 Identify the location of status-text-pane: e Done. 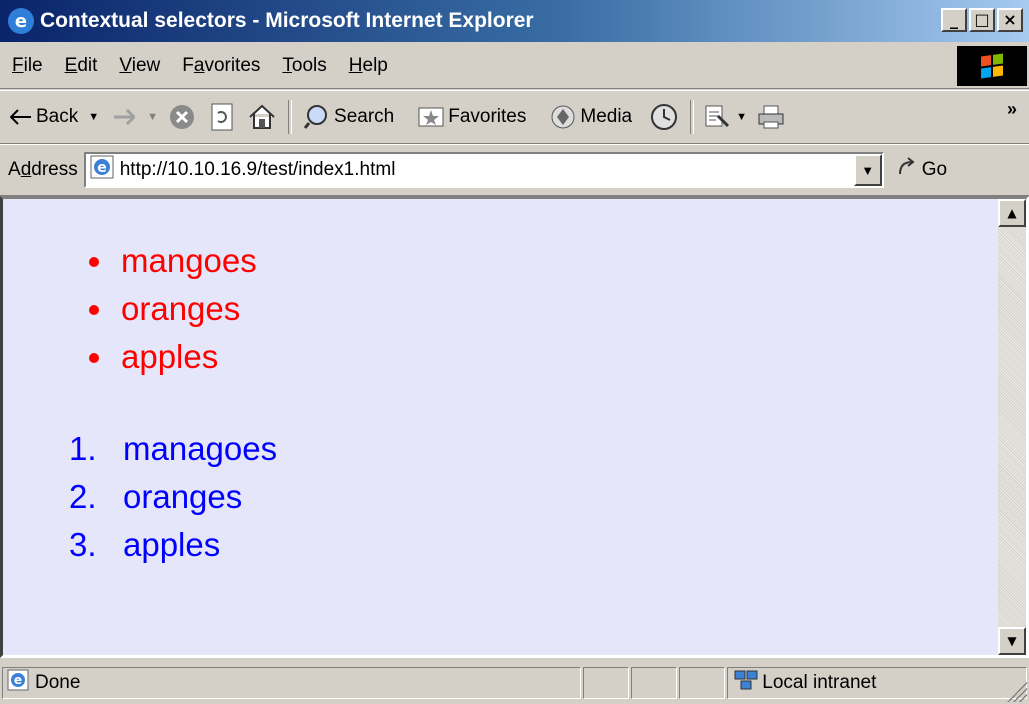
(292, 683).